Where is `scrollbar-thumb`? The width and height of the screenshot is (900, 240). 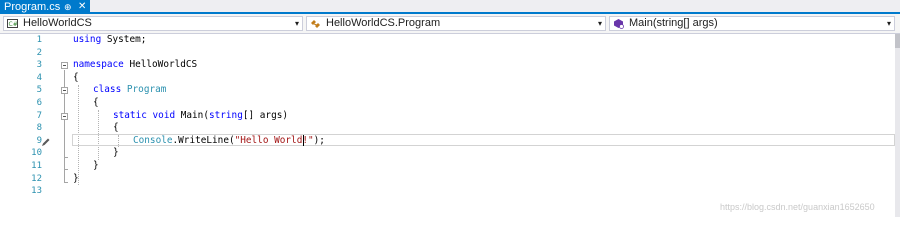
scrollbar-thumb is located at coordinates (897, 41).